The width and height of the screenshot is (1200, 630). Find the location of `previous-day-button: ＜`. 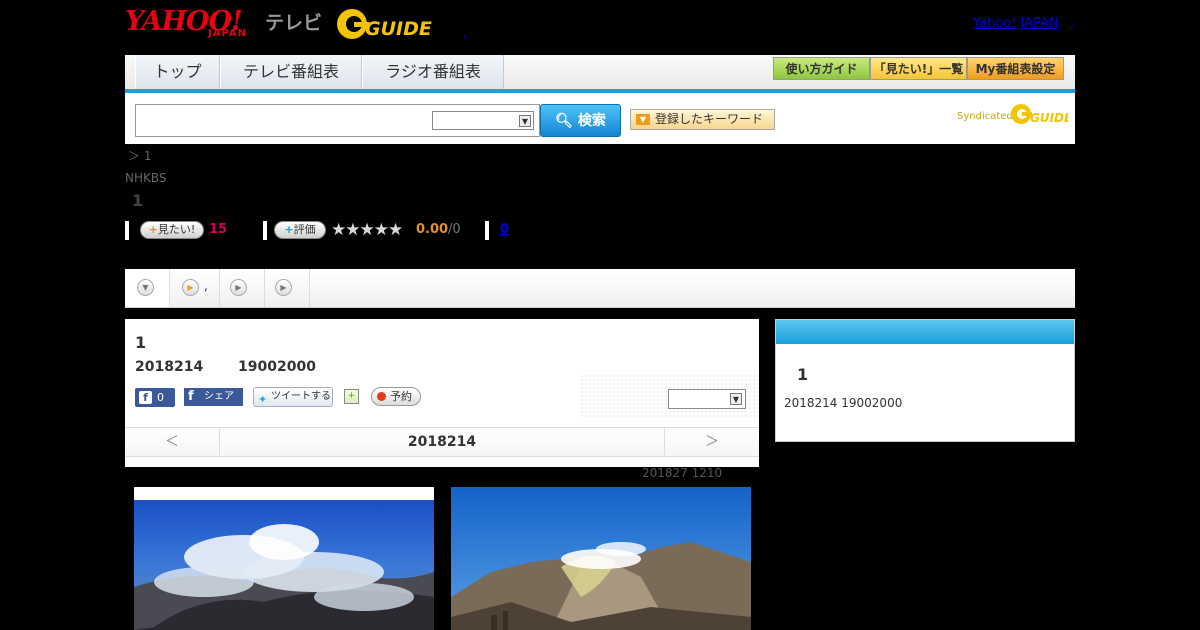

previous-day-button: ＜ is located at coordinates (172, 442).